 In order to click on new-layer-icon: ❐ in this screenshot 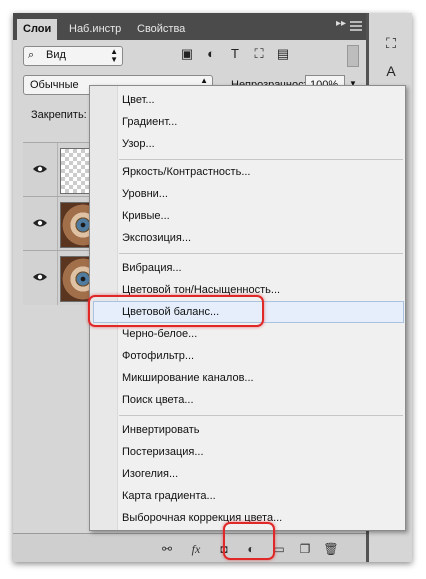, I will do `click(305, 549)`.